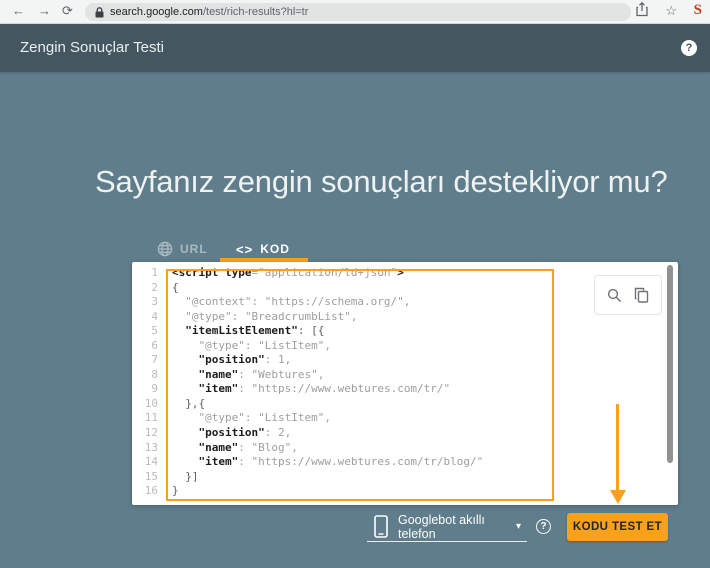  What do you see at coordinates (617, 527) in the screenshot?
I see `test-code-button: KODU TEST ET` at bounding box center [617, 527].